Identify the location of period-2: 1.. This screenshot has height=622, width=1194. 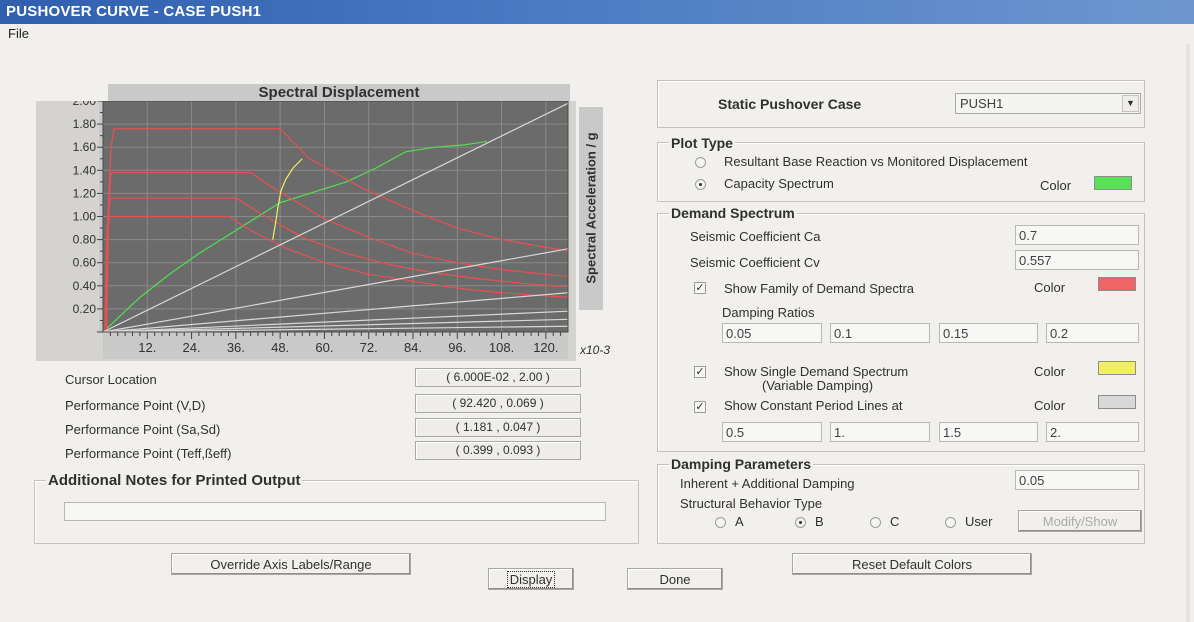
(880, 432).